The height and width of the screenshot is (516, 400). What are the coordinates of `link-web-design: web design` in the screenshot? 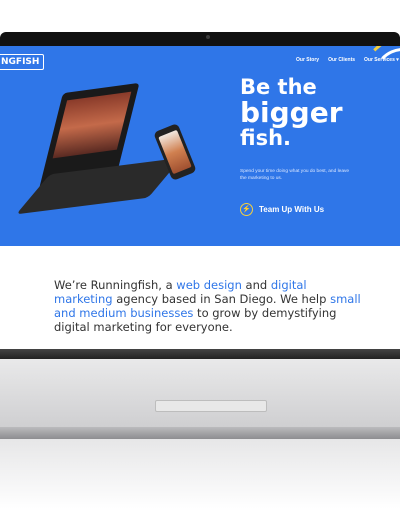 It's located at (209, 285).